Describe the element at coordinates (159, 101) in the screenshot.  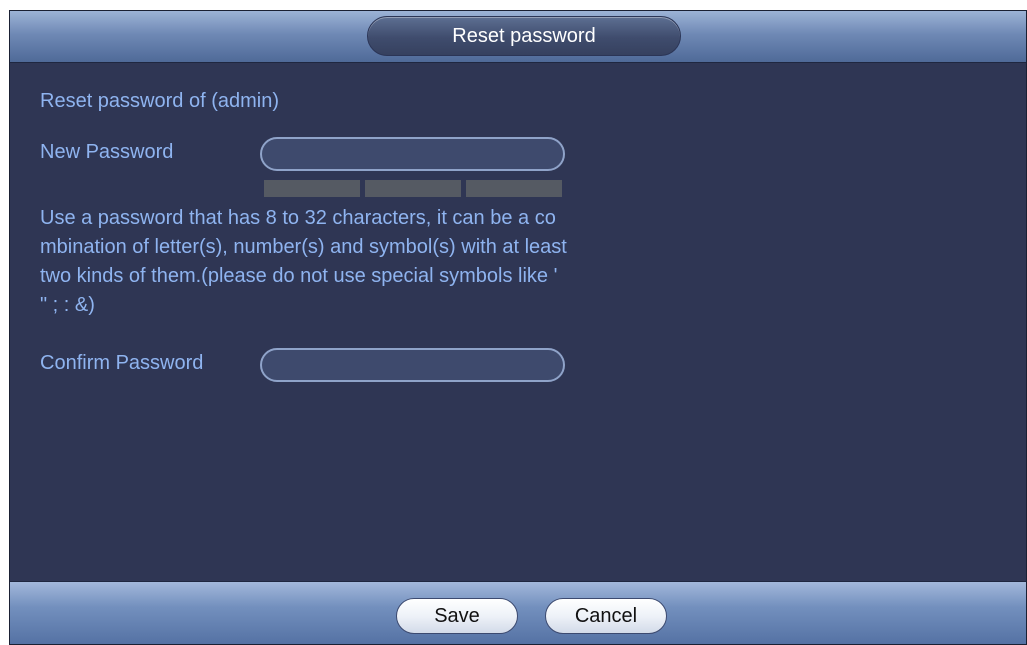
I see `reset-heading: Reset password of (admin)` at that location.